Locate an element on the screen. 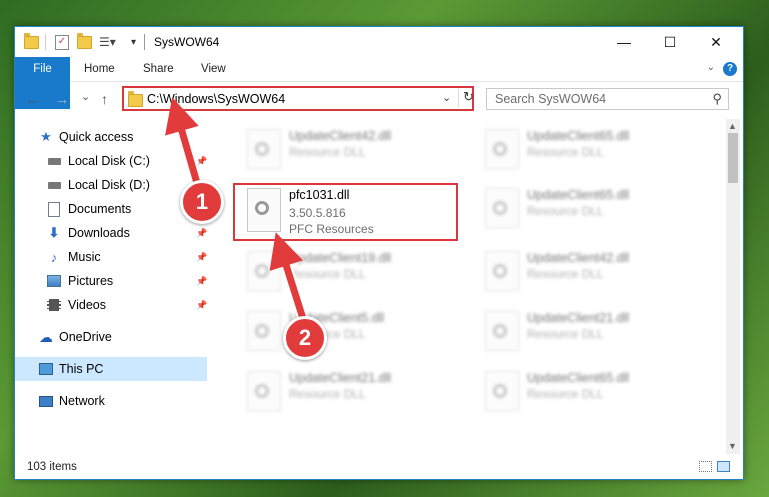 This screenshot has height=497, width=769. step-2-badge: 2 is located at coordinates (305, 338).